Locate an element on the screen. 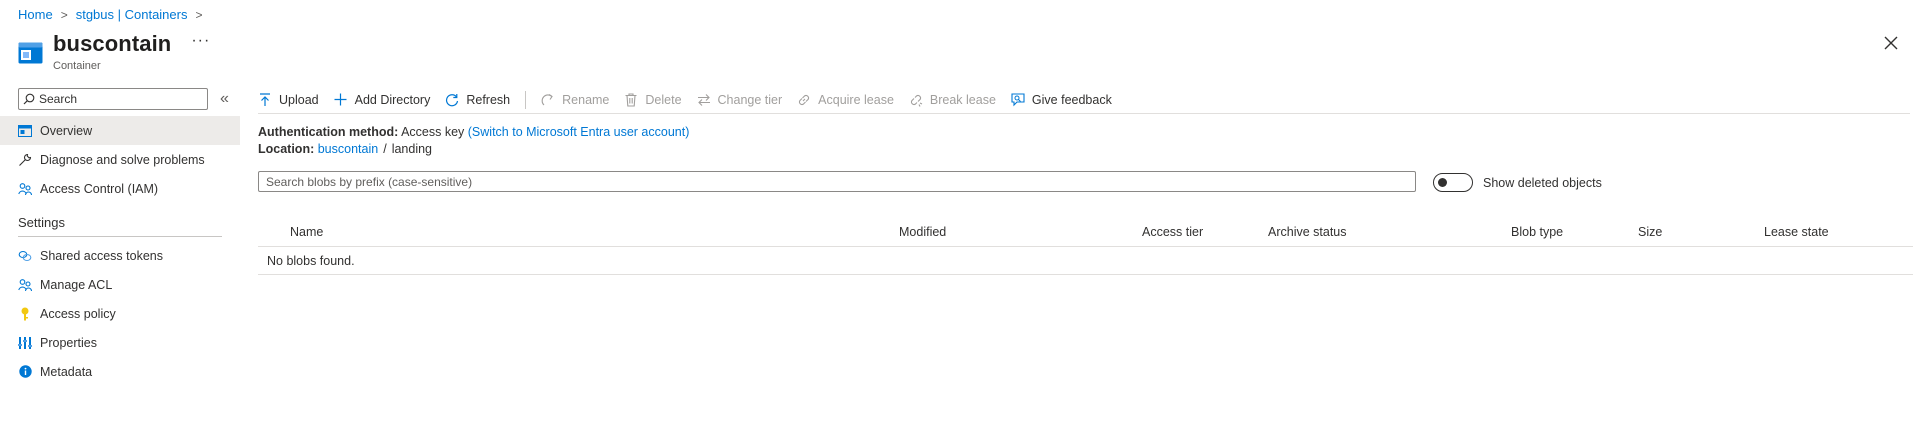 This screenshot has height=424, width=1920. change-tier-label: Change tier is located at coordinates (750, 99).